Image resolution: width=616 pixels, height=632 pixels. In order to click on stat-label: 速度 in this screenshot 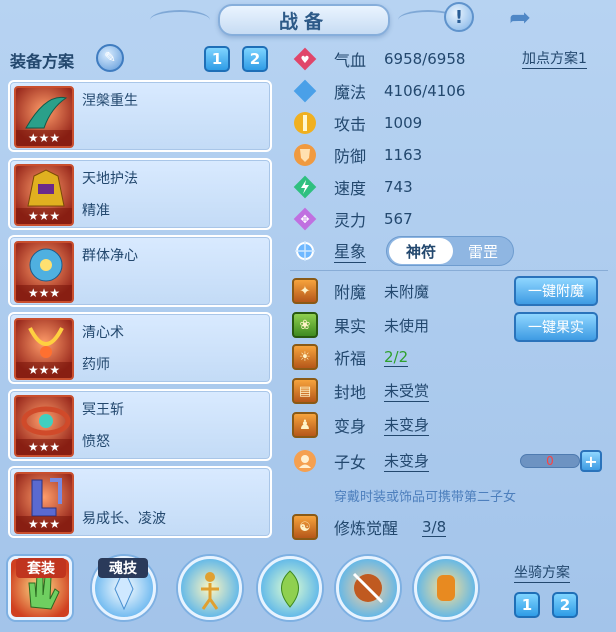, I will do `click(350, 188)`.